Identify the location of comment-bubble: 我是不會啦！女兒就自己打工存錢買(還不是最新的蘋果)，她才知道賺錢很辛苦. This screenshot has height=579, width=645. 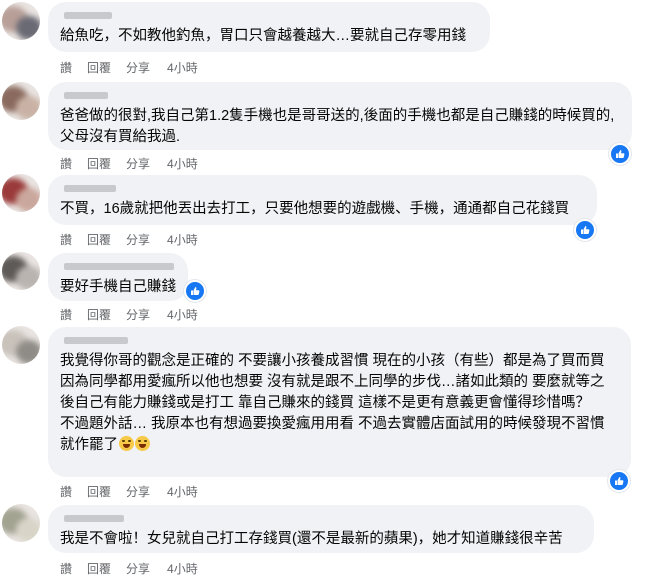
(321, 529).